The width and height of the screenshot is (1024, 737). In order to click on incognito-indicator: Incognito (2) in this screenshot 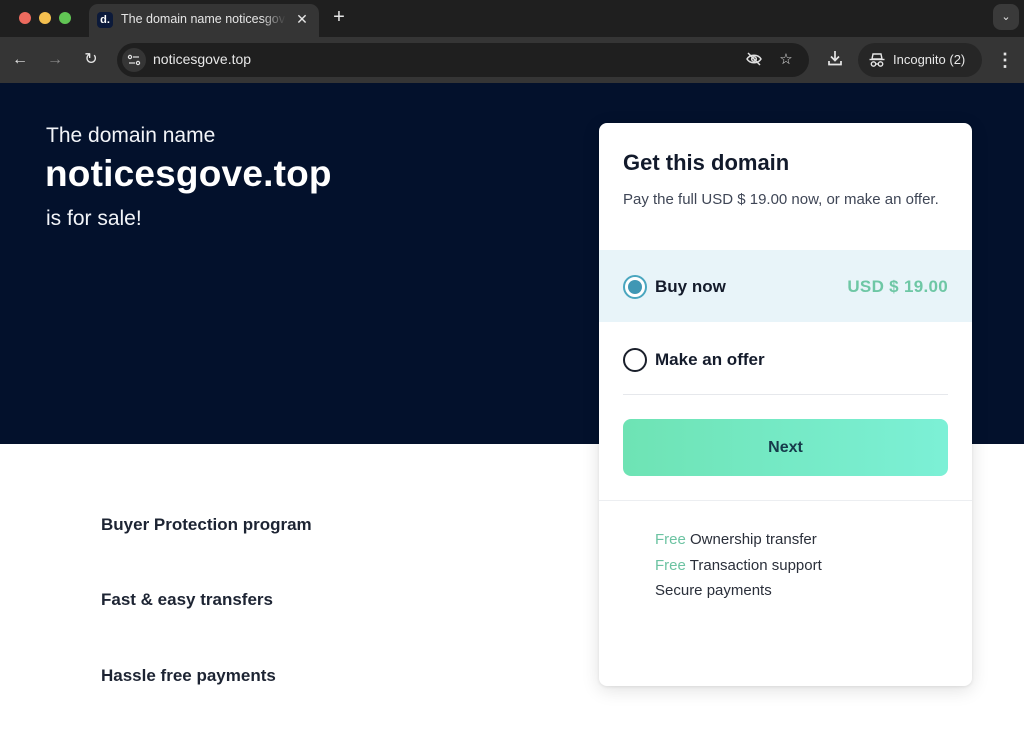, I will do `click(920, 60)`.